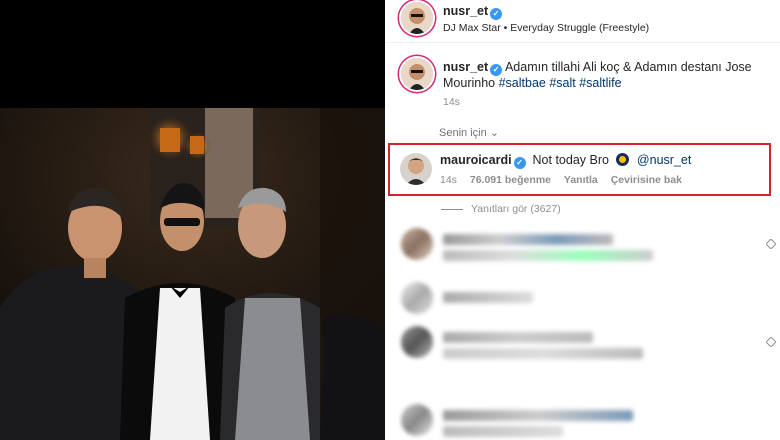  I want to click on comment-sort-dropdown: Senin için ⌄, so click(469, 132).